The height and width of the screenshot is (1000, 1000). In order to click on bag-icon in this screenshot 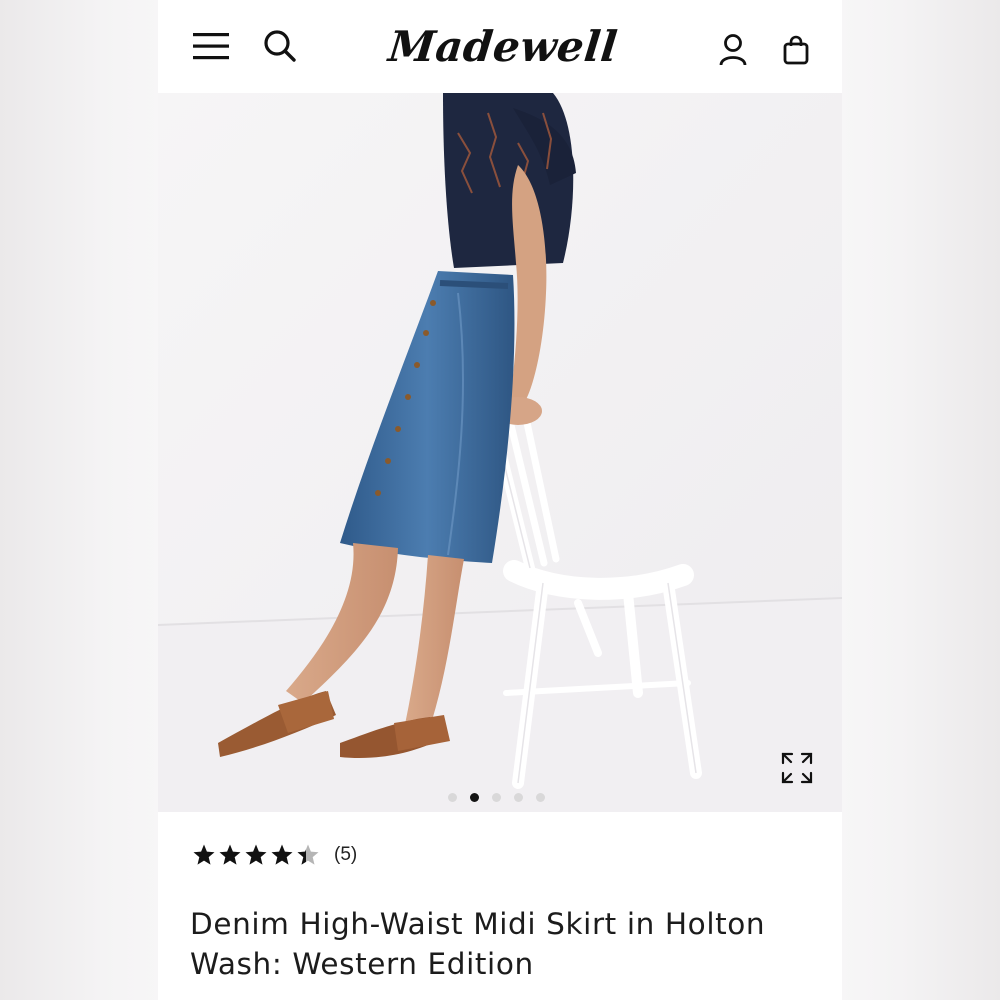, I will do `click(796, 50)`.